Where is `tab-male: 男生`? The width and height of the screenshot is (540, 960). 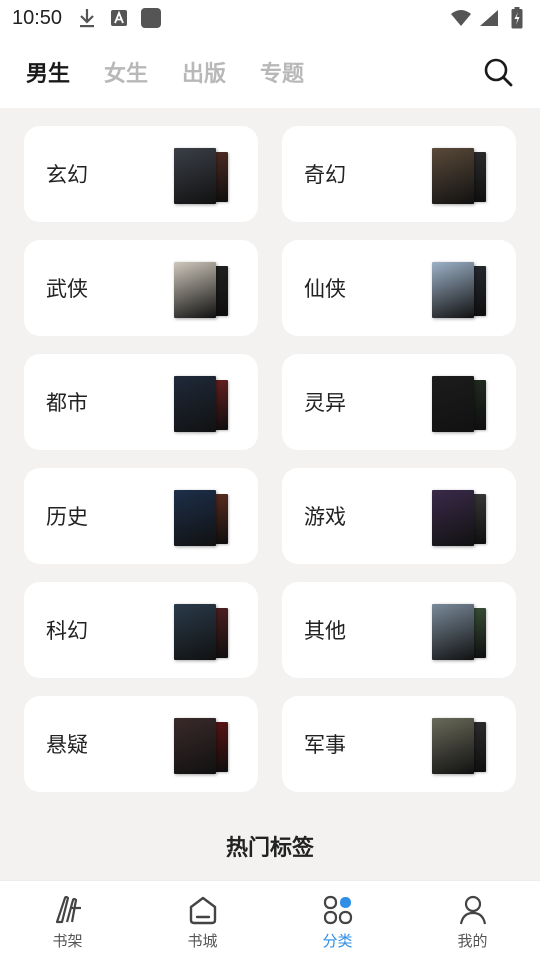 tab-male: 男生 is located at coordinates (48, 72).